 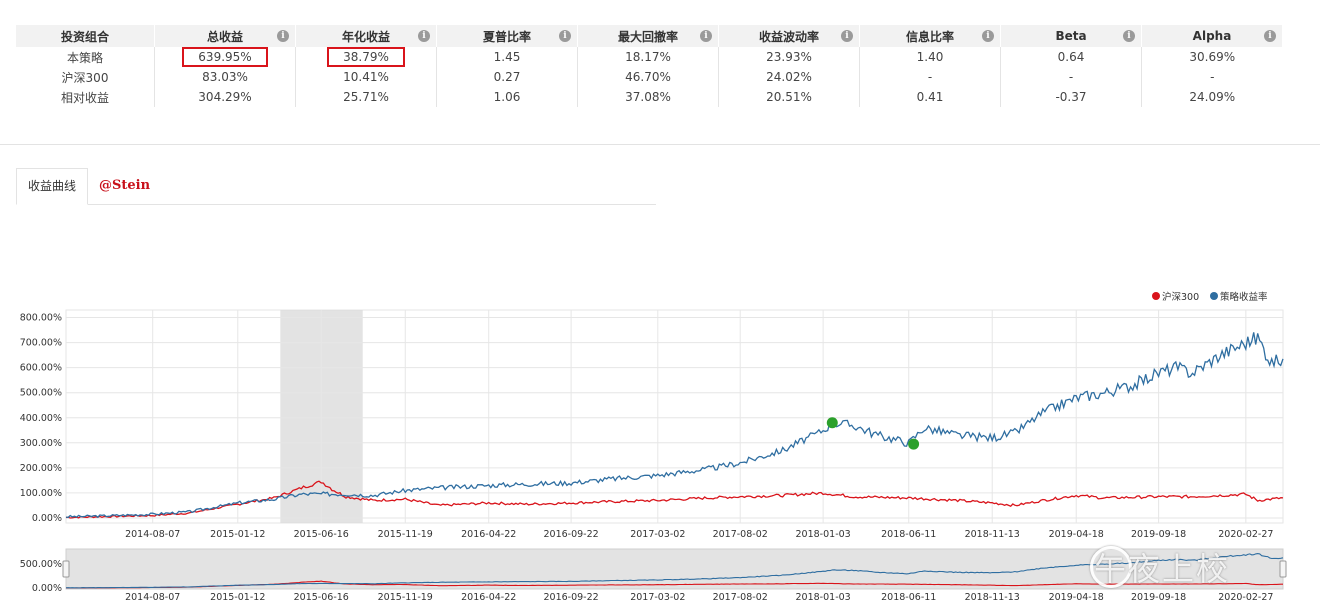 What do you see at coordinates (488, 534) in the screenshot?
I see `x-tick-label: 2016-04-22` at bounding box center [488, 534].